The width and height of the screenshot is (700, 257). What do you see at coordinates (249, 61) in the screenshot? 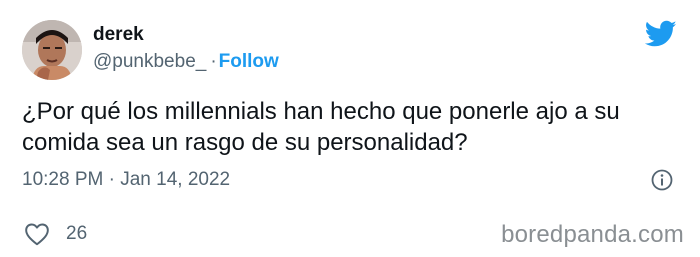
I see `follow-button: Follow` at bounding box center [249, 61].